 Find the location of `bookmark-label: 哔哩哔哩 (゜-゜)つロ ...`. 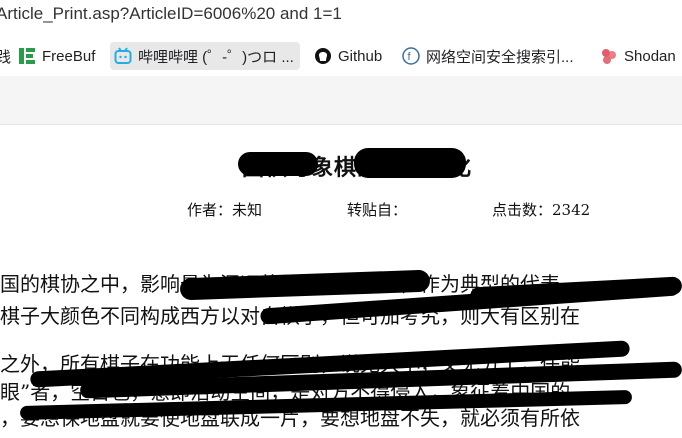

bookmark-label: 哔哩哔哩 (゜-゜)つロ ... is located at coordinates (216, 57).